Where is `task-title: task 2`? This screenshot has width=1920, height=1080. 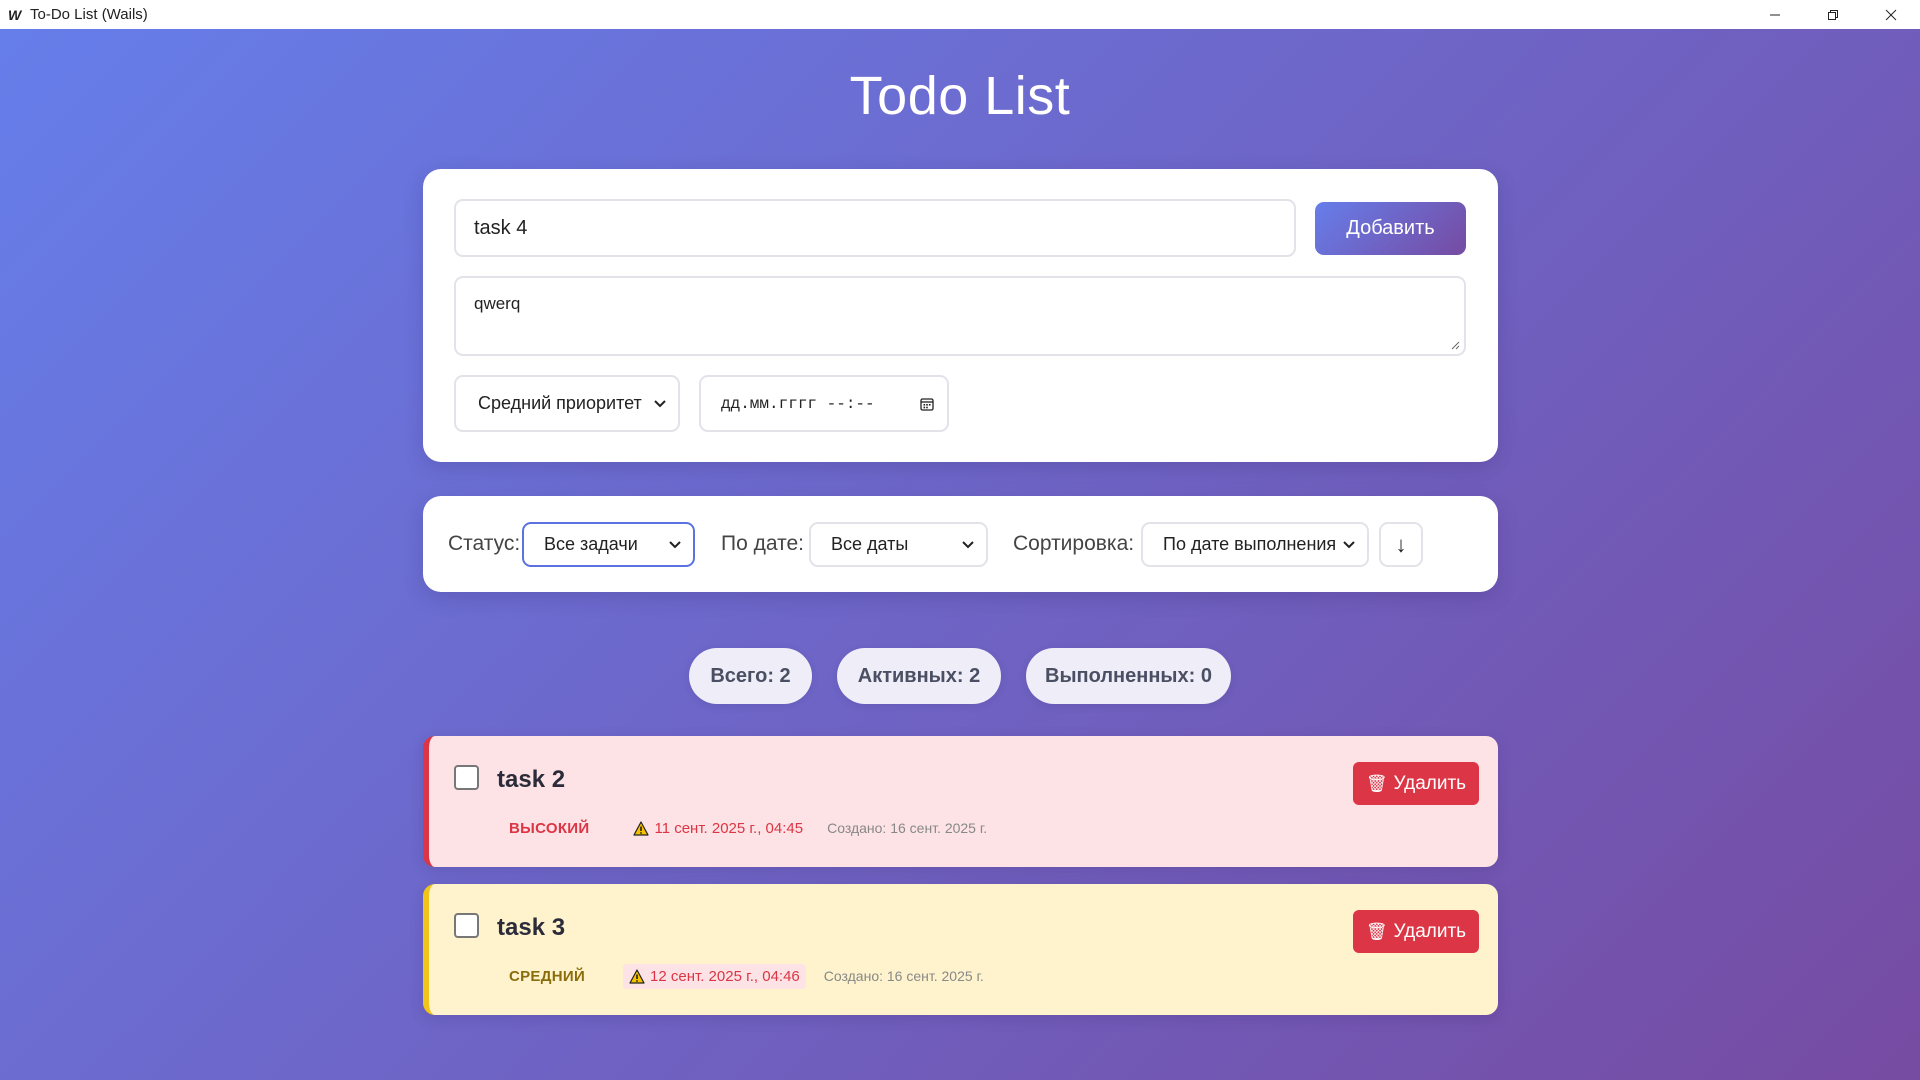 task-title: task 2 is located at coordinates (531, 779).